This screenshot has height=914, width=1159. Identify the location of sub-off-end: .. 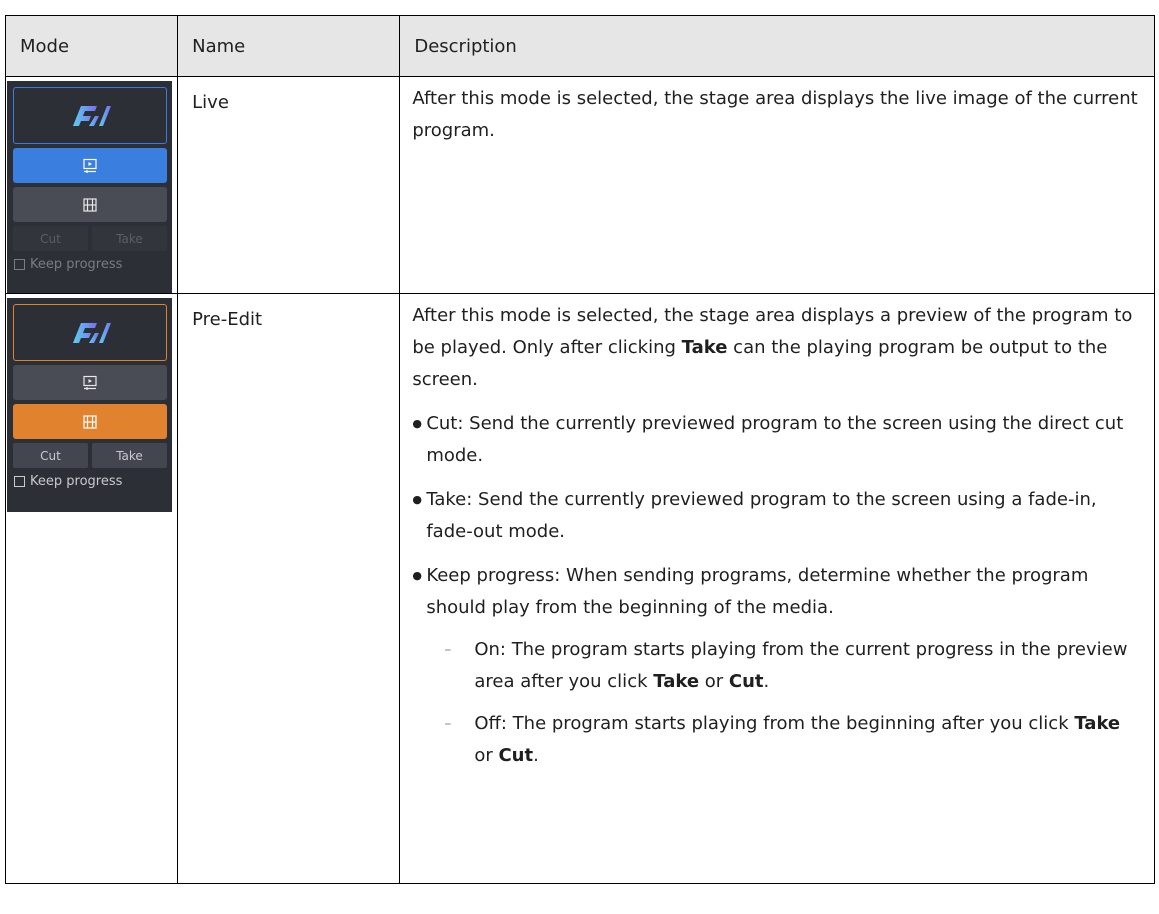
(536, 755).